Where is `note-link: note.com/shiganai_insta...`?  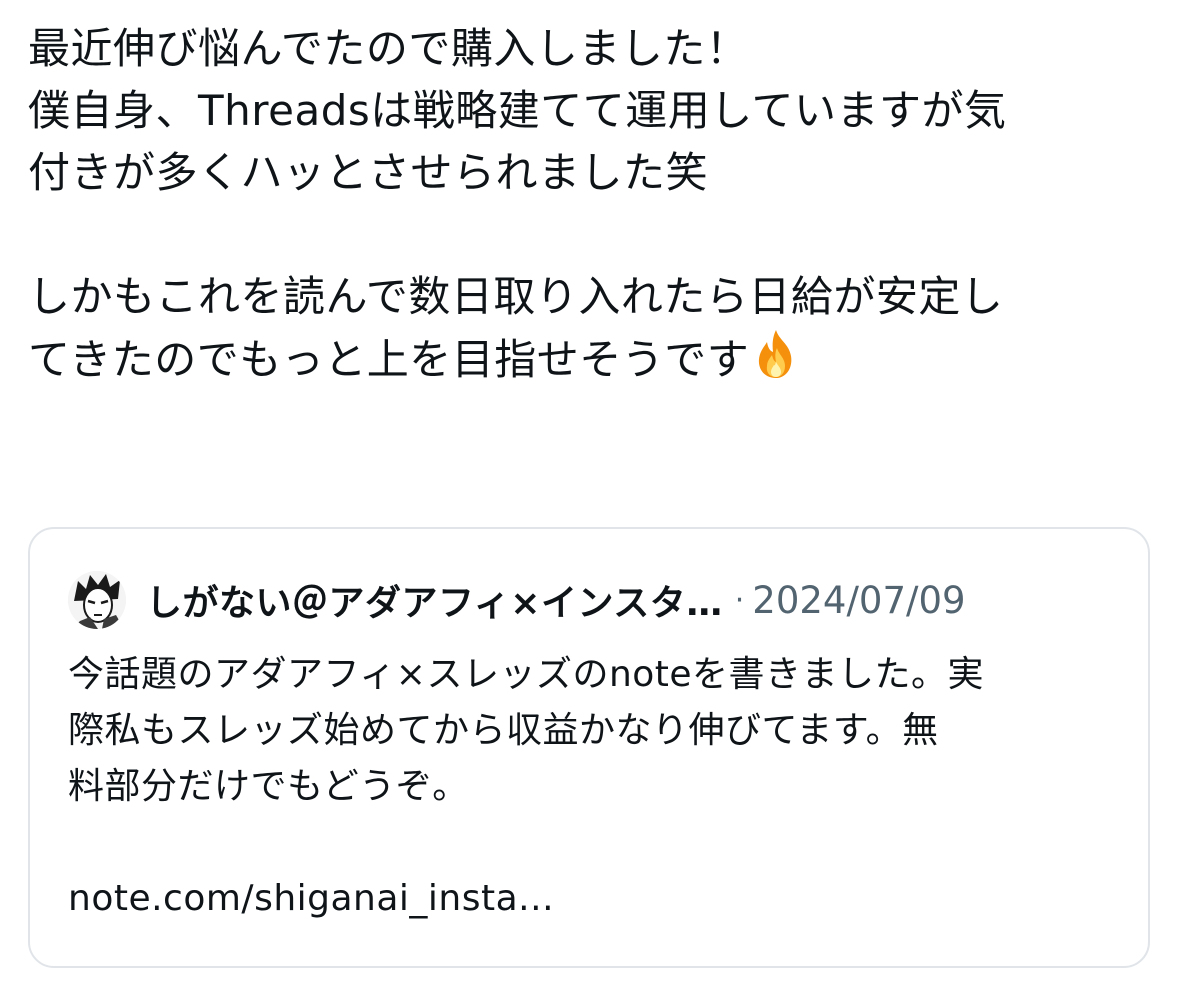 note-link: note.com/shiganai_insta... is located at coordinates (311, 898).